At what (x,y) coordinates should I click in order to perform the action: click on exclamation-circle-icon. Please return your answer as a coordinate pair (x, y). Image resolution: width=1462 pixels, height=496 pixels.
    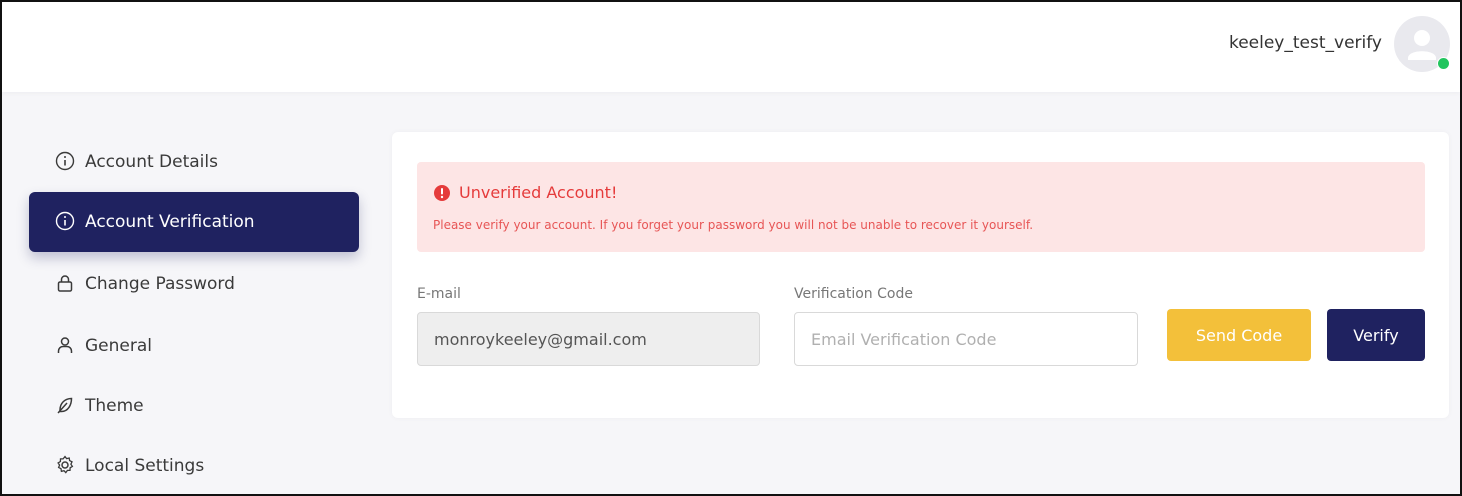
    Looking at the image, I should click on (442, 193).